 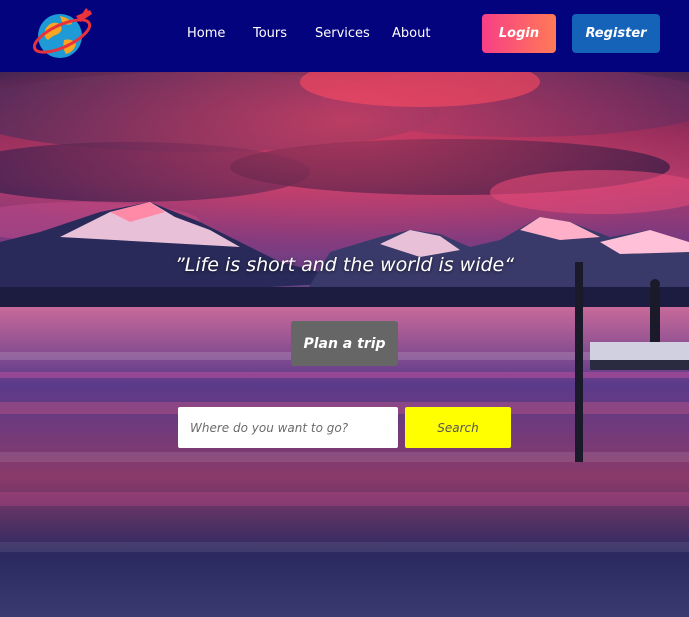 I want to click on globe-plane-logo-icon, so click(x=62, y=34).